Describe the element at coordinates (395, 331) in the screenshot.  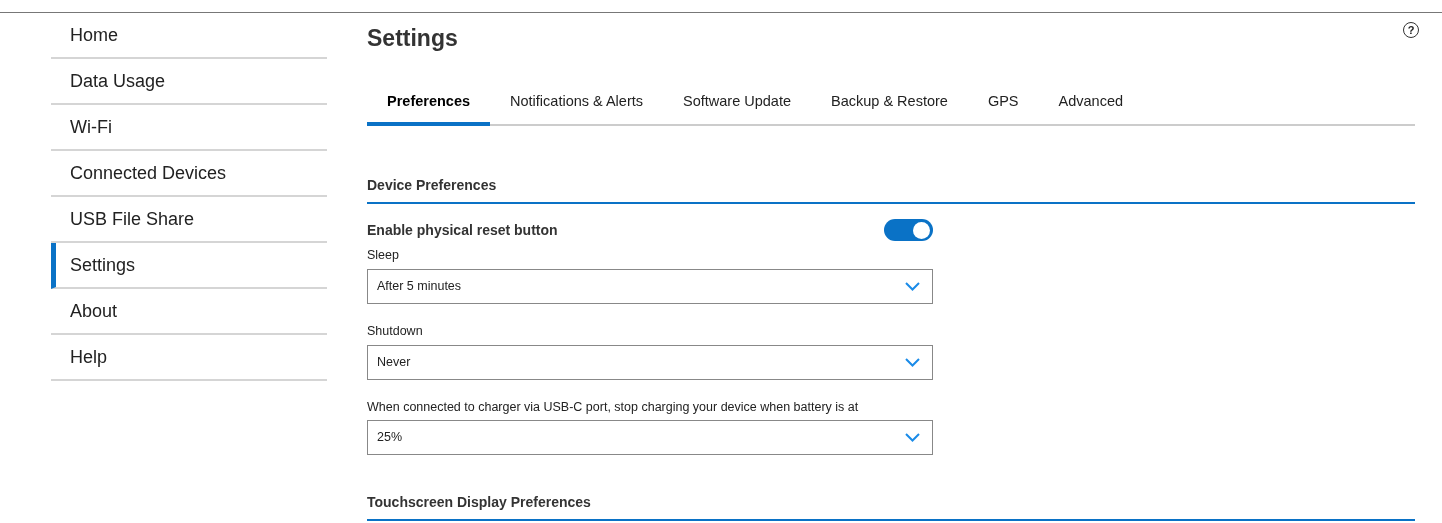
I see `field-label: Shutdown` at that location.